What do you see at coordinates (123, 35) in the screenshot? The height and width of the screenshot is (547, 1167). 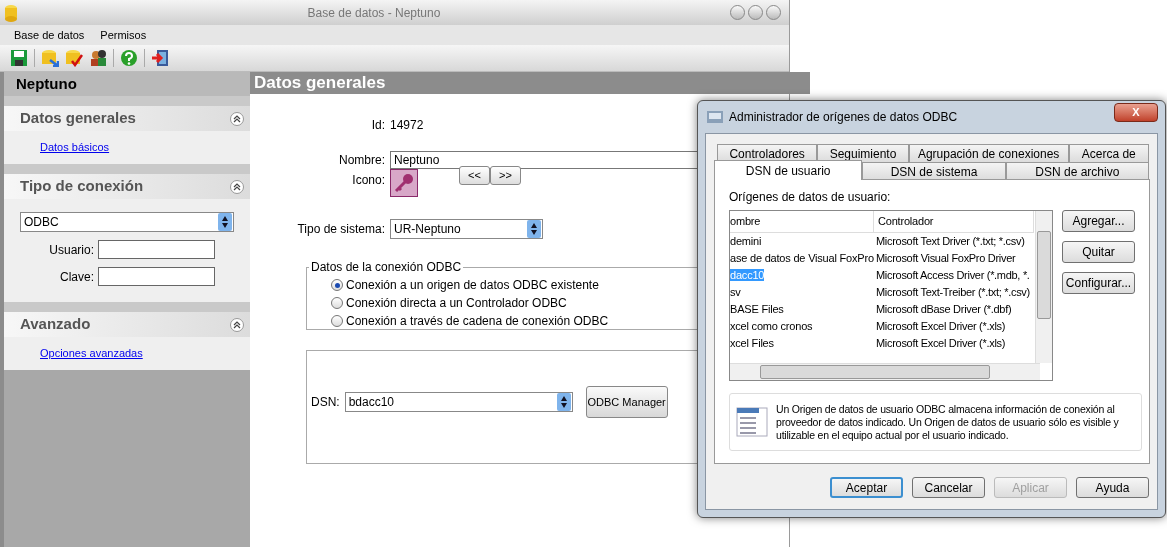 I see `menu-item: Permisos` at bounding box center [123, 35].